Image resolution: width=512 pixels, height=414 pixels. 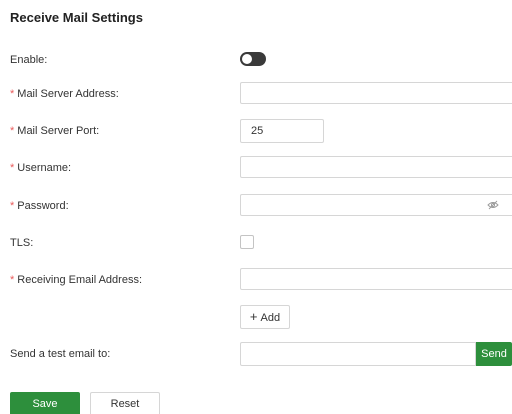 What do you see at coordinates (282, 131) in the screenshot?
I see `mail-server-port-input: 25` at bounding box center [282, 131].